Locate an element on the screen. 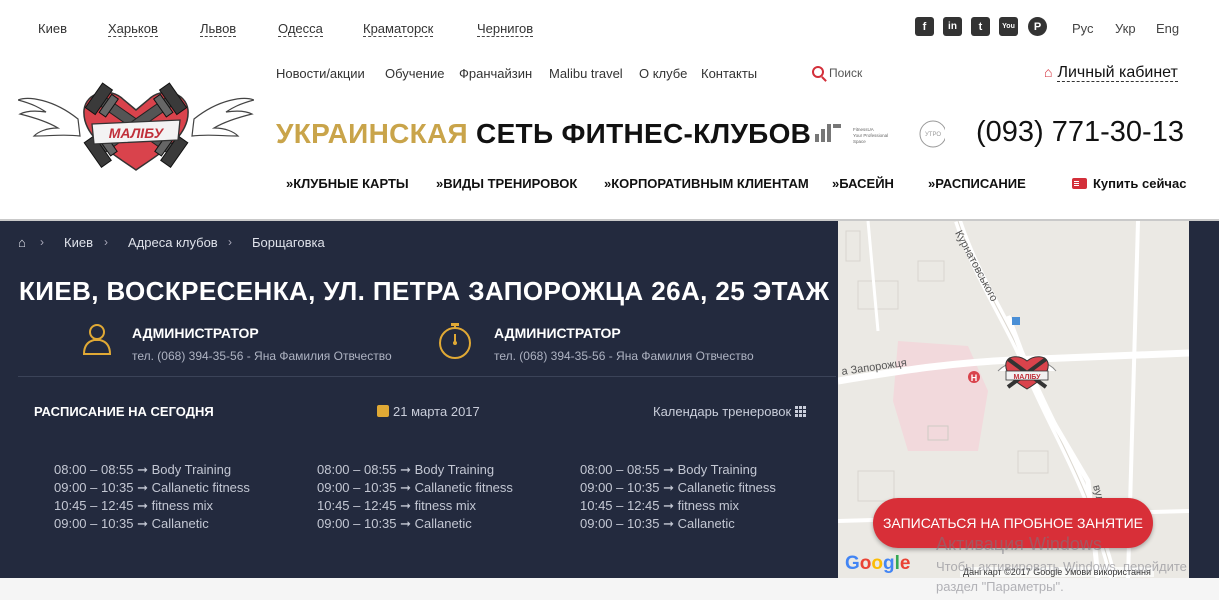 This screenshot has height=600, width=1219. buy-now-link: Купить сейчас is located at coordinates (1129, 183).